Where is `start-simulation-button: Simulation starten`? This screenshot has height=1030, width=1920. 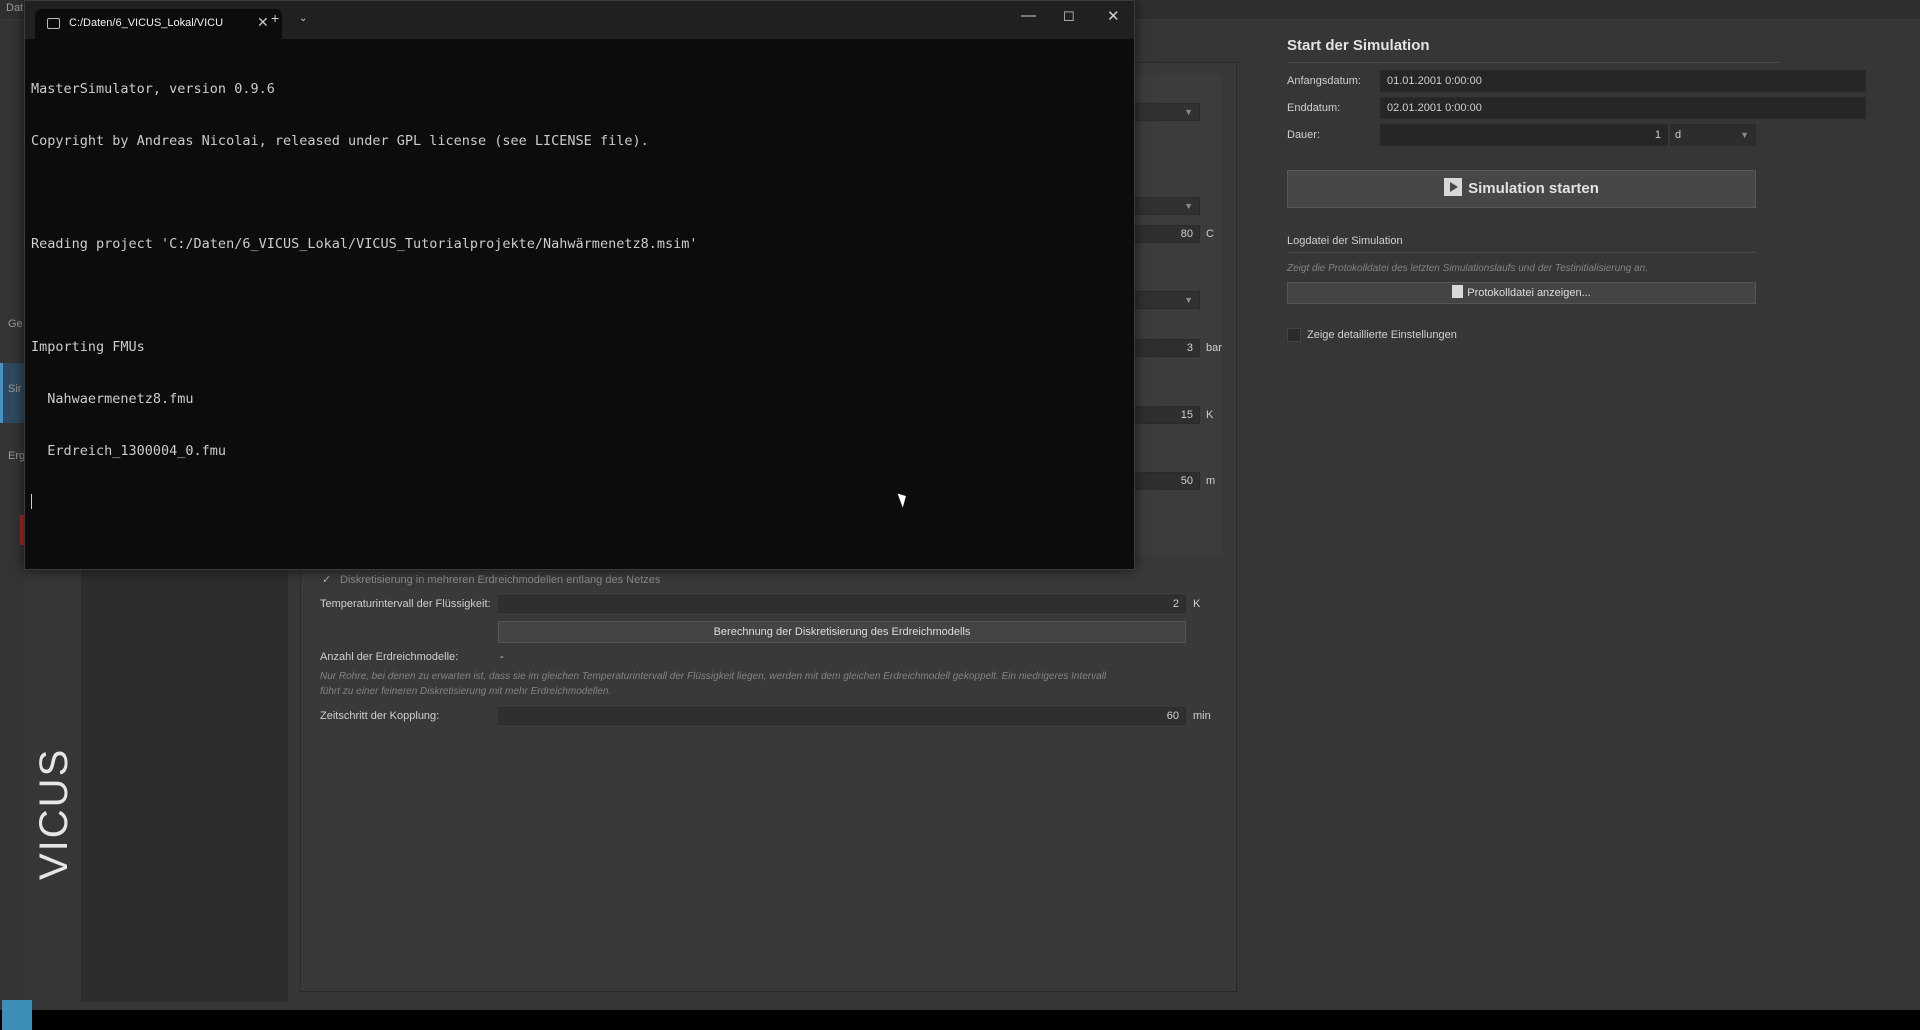
start-simulation-button: Simulation starten is located at coordinates (1521, 189).